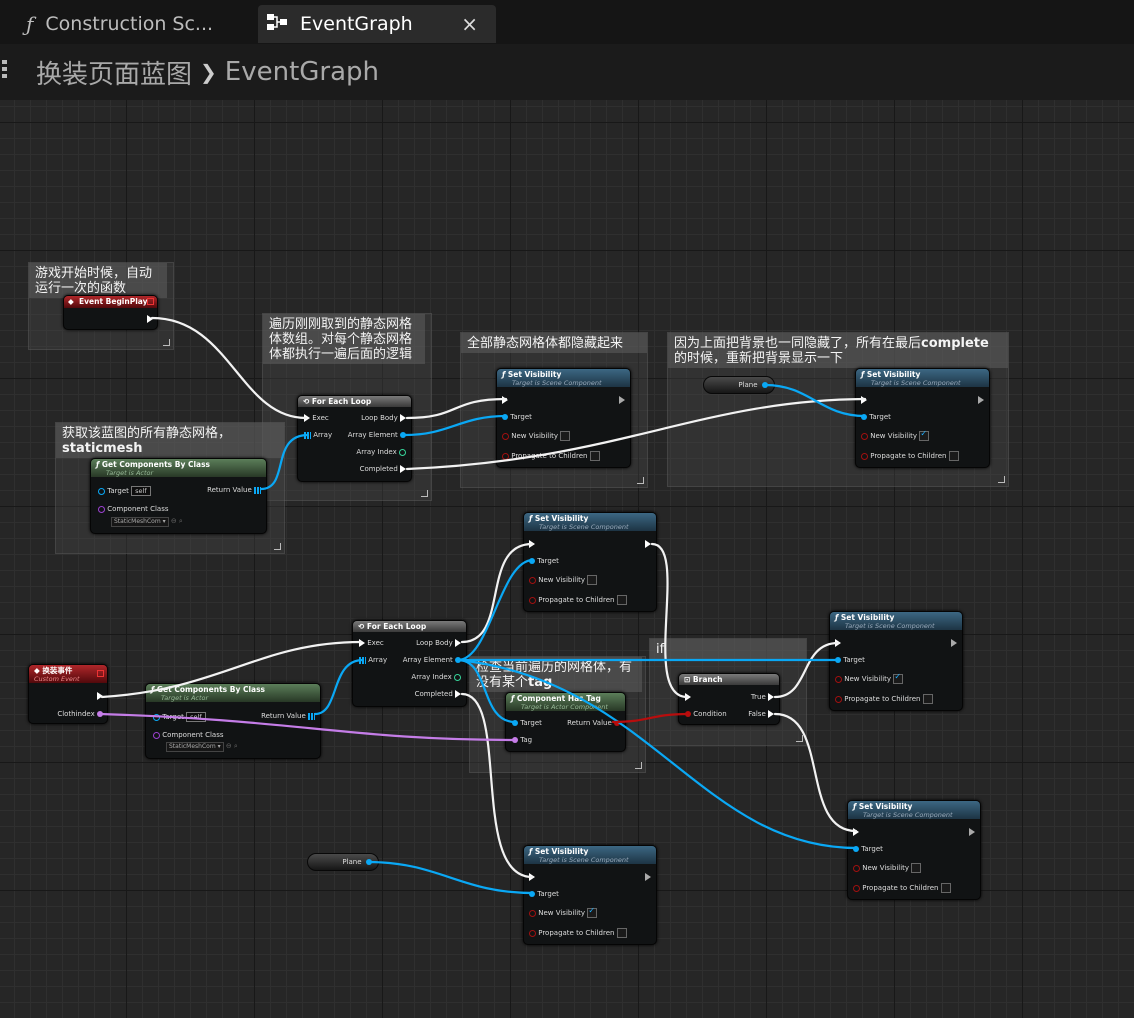 Image resolution: width=1134 pixels, height=1018 pixels. Describe the element at coordinates (7, 72) in the screenshot. I see `graph-tree-icon` at that location.